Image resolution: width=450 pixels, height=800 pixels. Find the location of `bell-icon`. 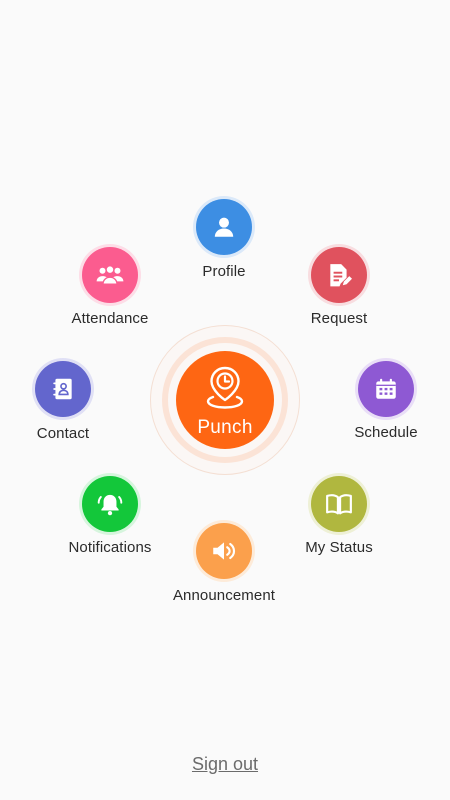

bell-icon is located at coordinates (110, 505).